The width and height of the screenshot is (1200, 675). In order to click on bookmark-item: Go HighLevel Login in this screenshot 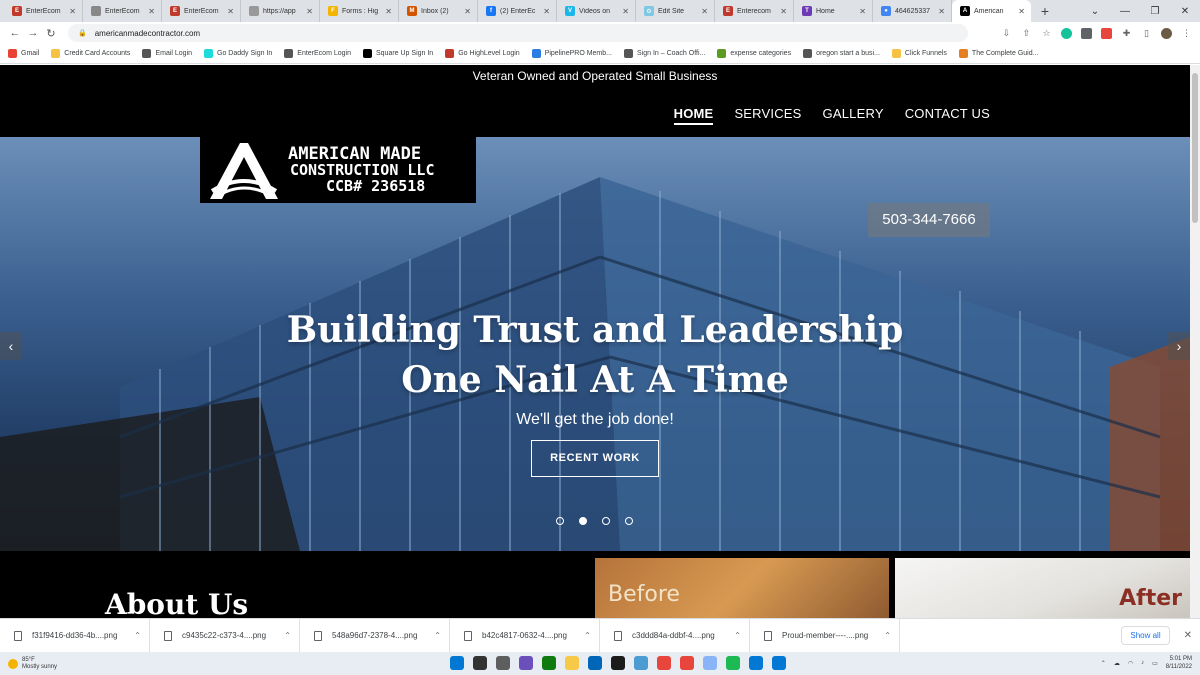, I will do `click(482, 53)`.